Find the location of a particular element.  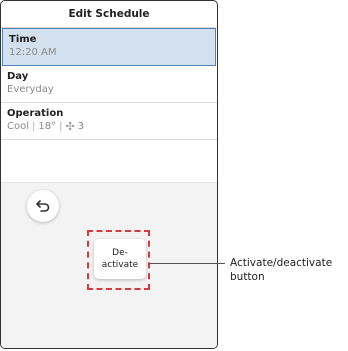

time-value: 12:20 AM is located at coordinates (33, 52).